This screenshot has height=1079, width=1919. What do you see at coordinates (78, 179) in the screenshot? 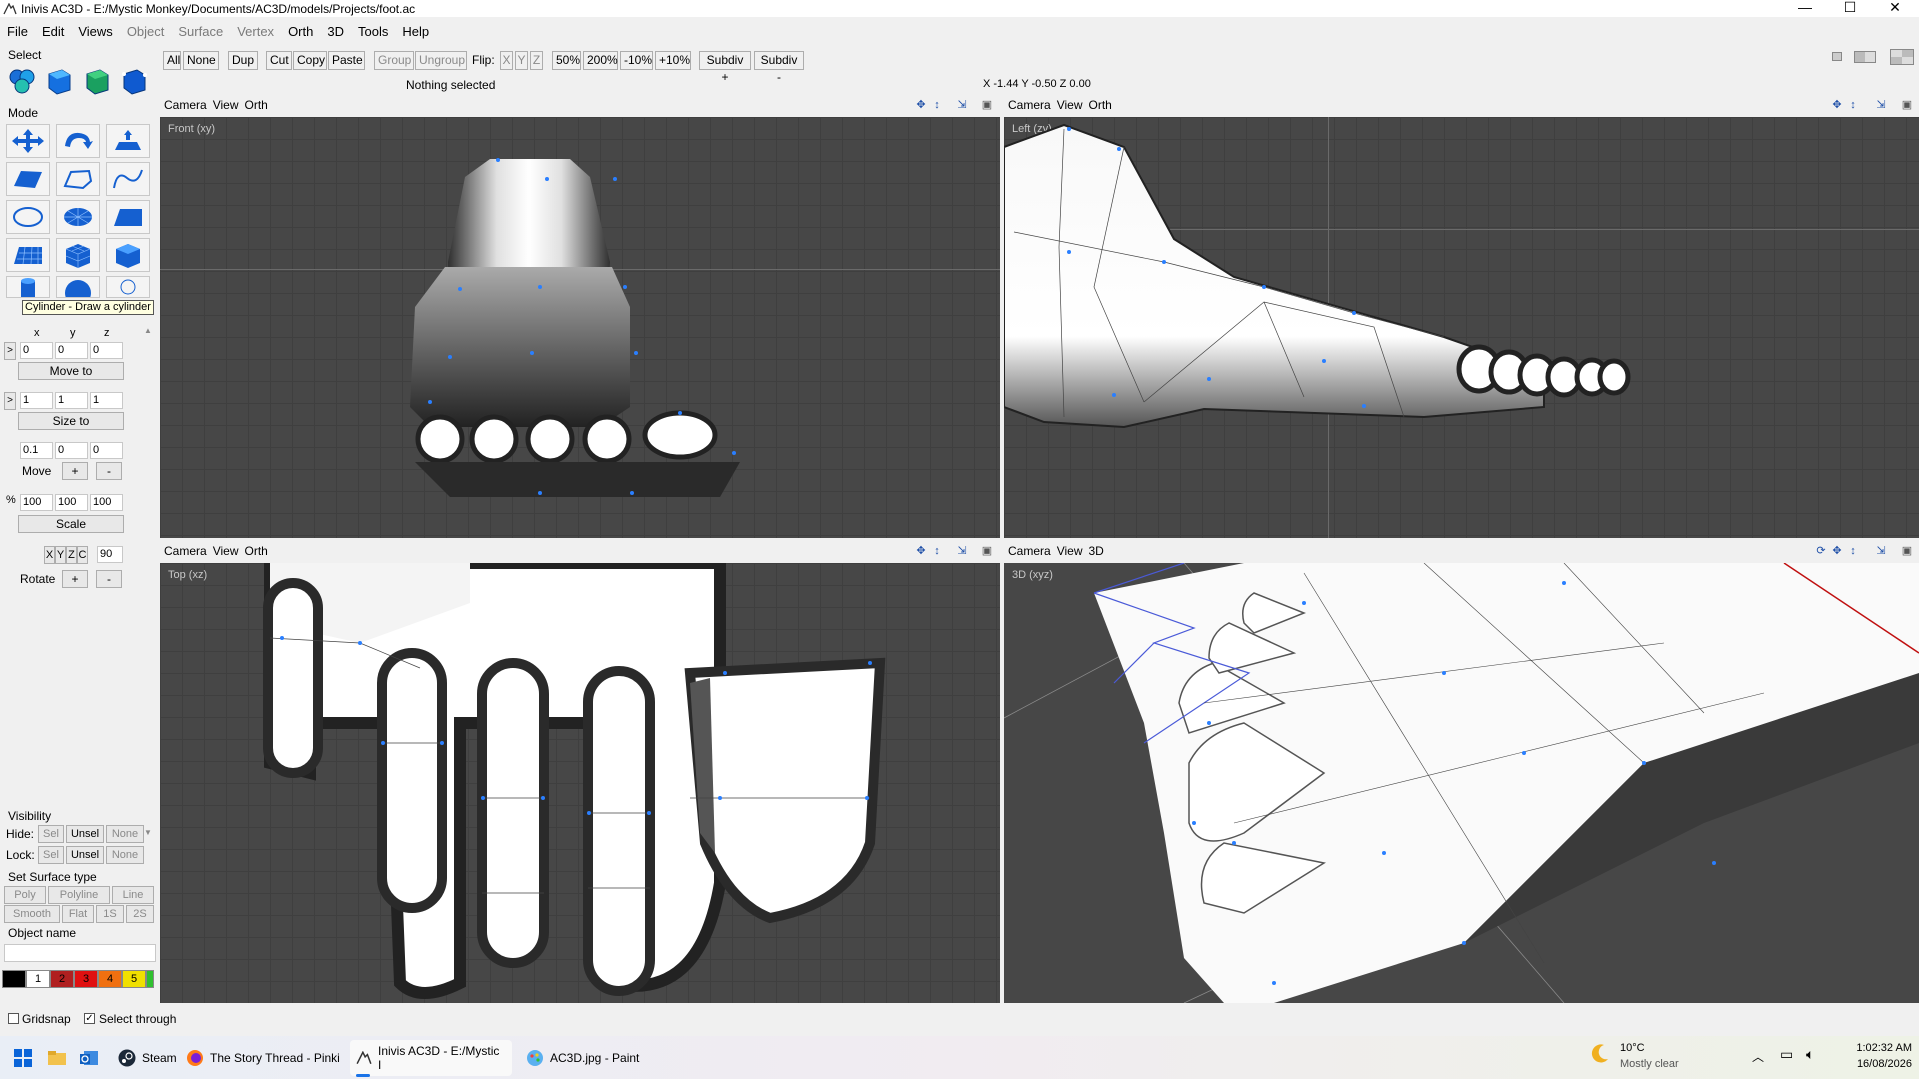
I see `draw-polyline-icon` at bounding box center [78, 179].